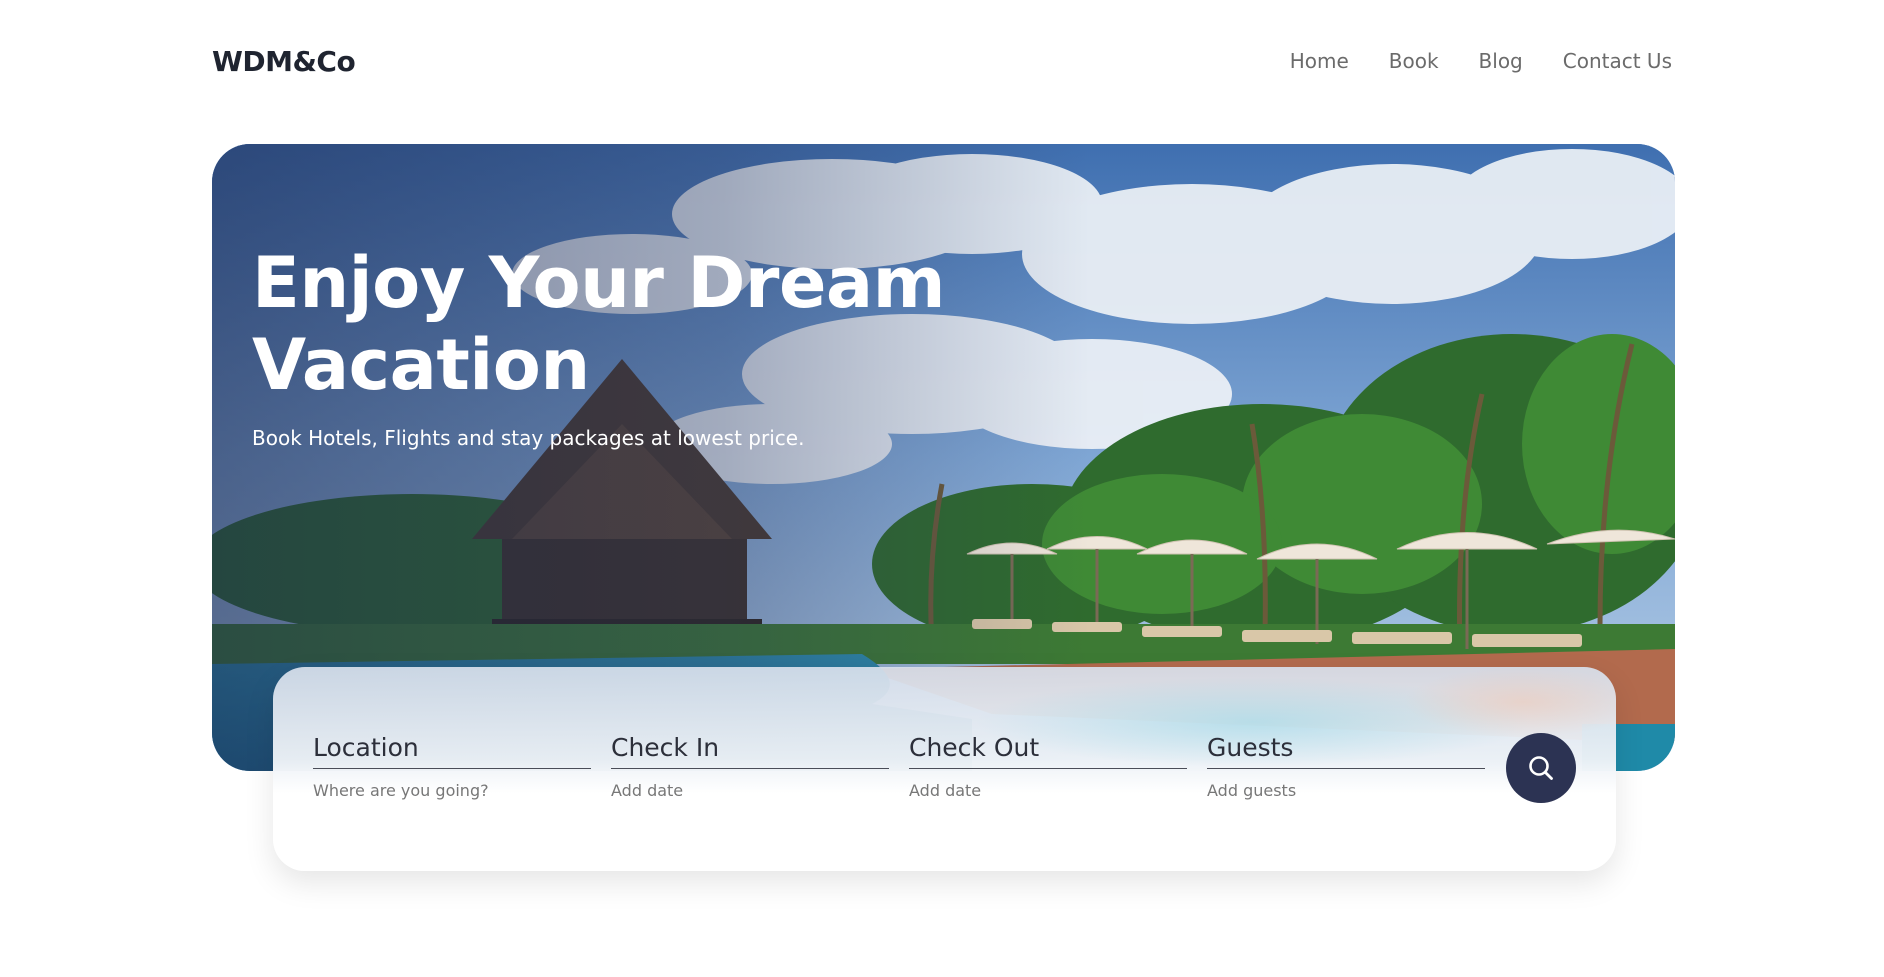 This screenshot has height=977, width=1884. I want to click on guests-input, so click(1346, 790).